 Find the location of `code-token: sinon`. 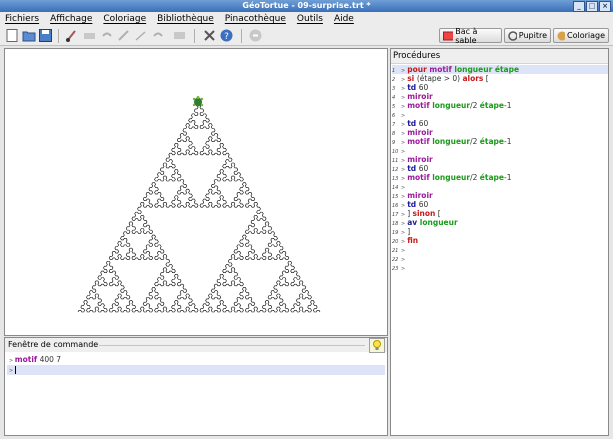

code-token: sinon is located at coordinates (424, 213).